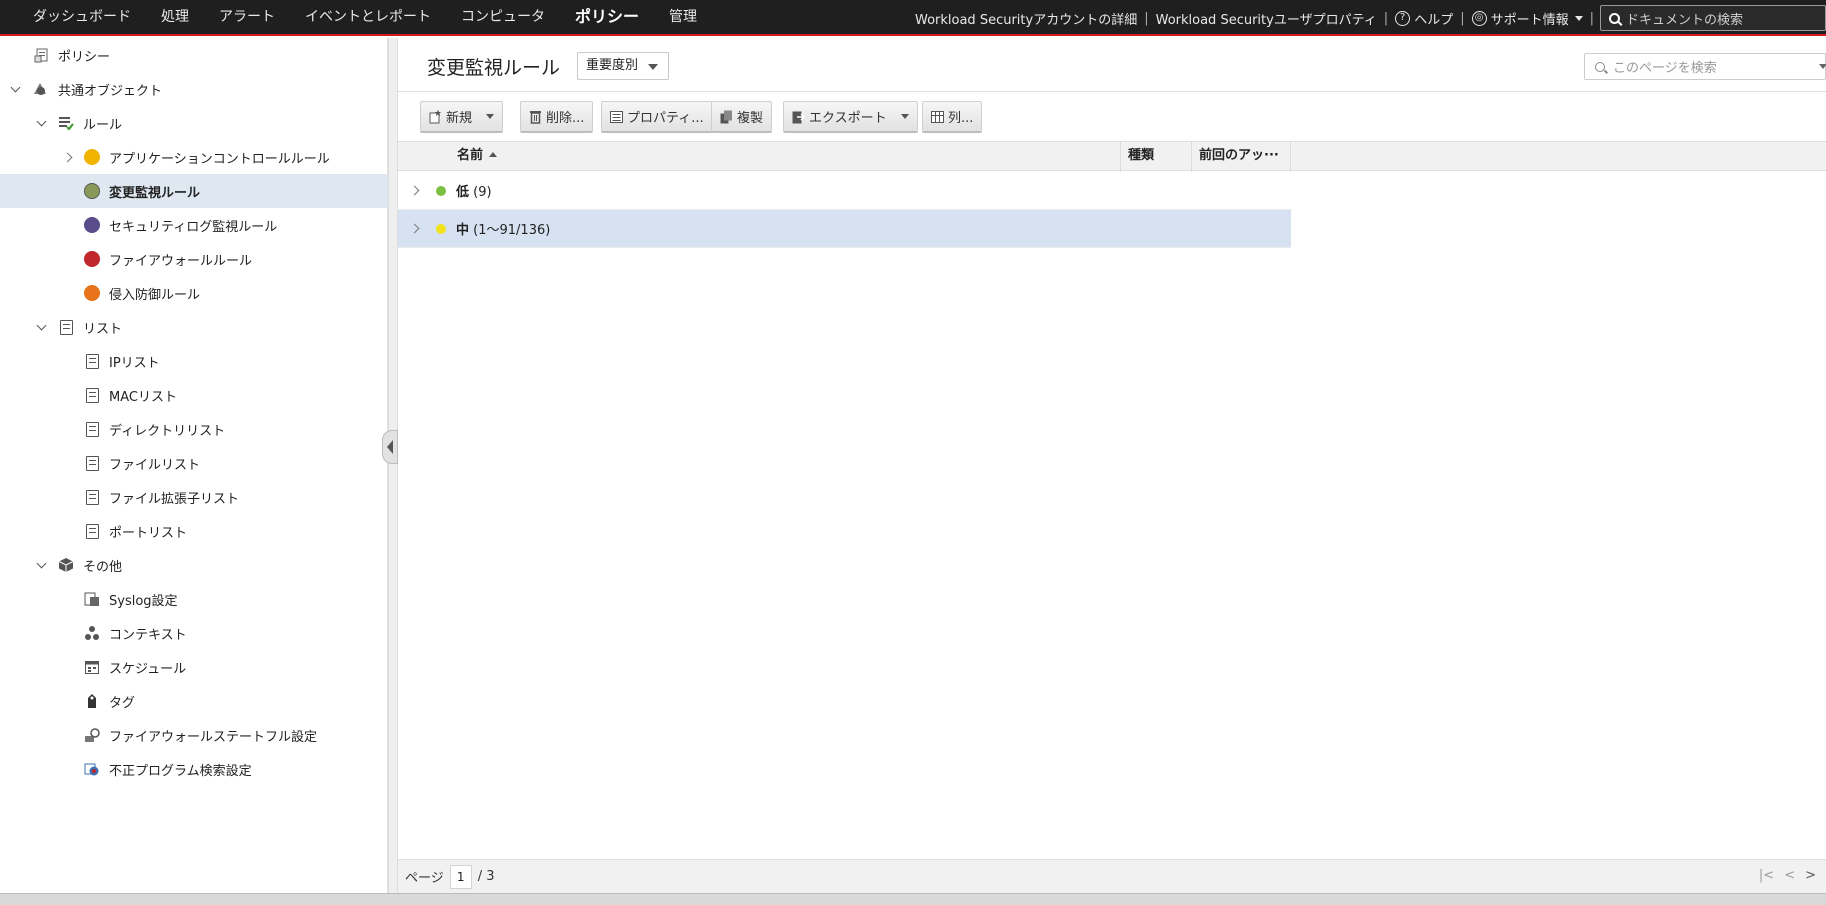 The width and height of the screenshot is (1826, 905). I want to click on severity-low-icon, so click(441, 190).